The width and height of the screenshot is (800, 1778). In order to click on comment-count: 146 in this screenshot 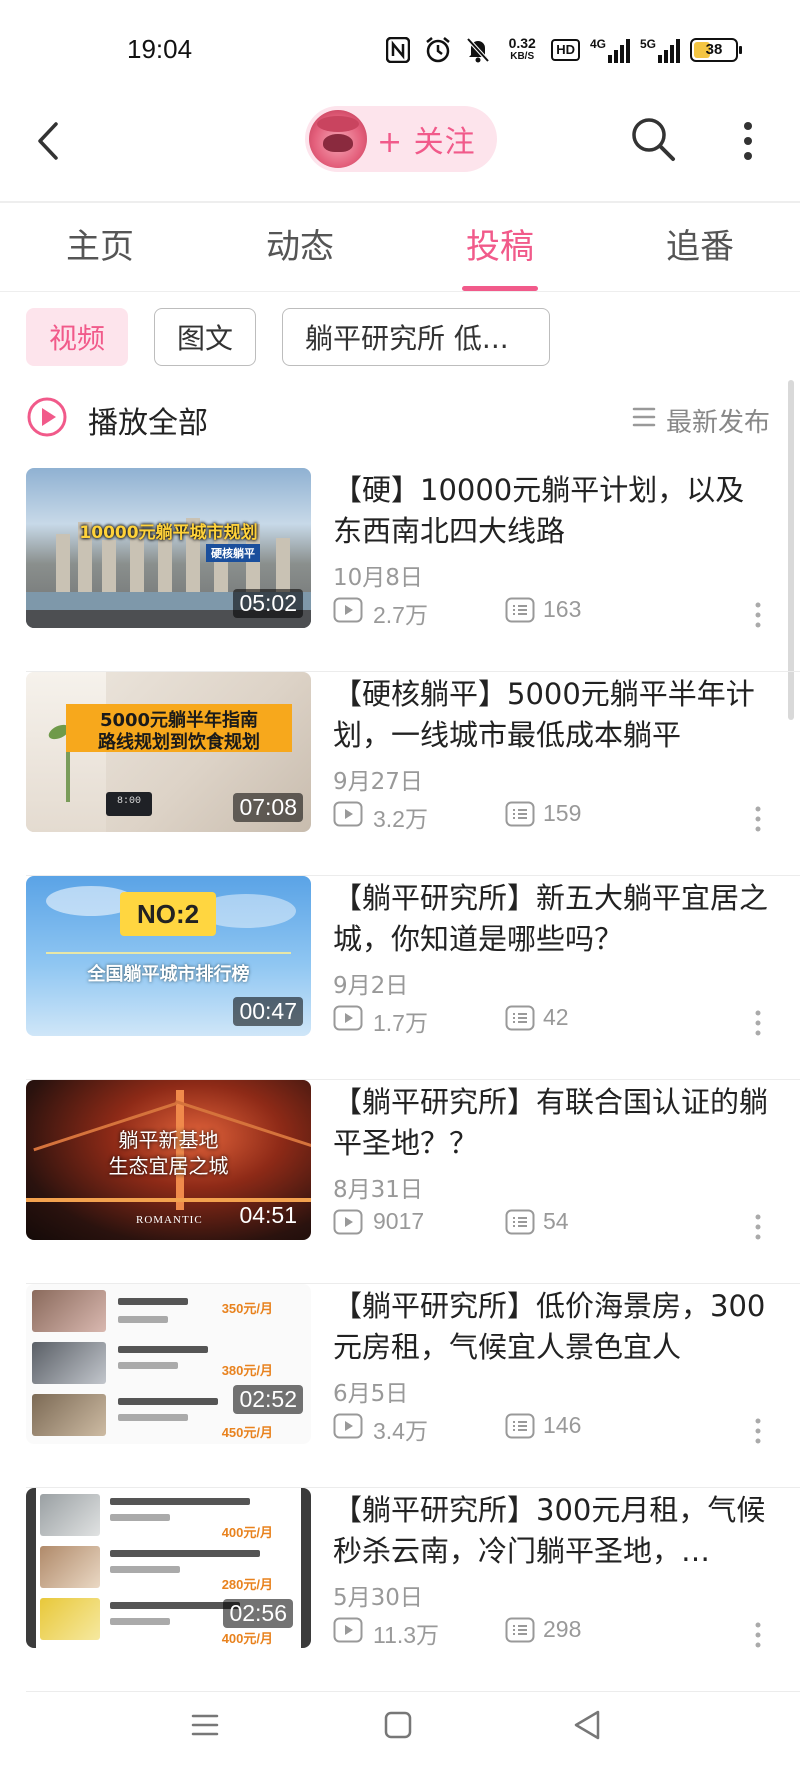, I will do `click(562, 1425)`.